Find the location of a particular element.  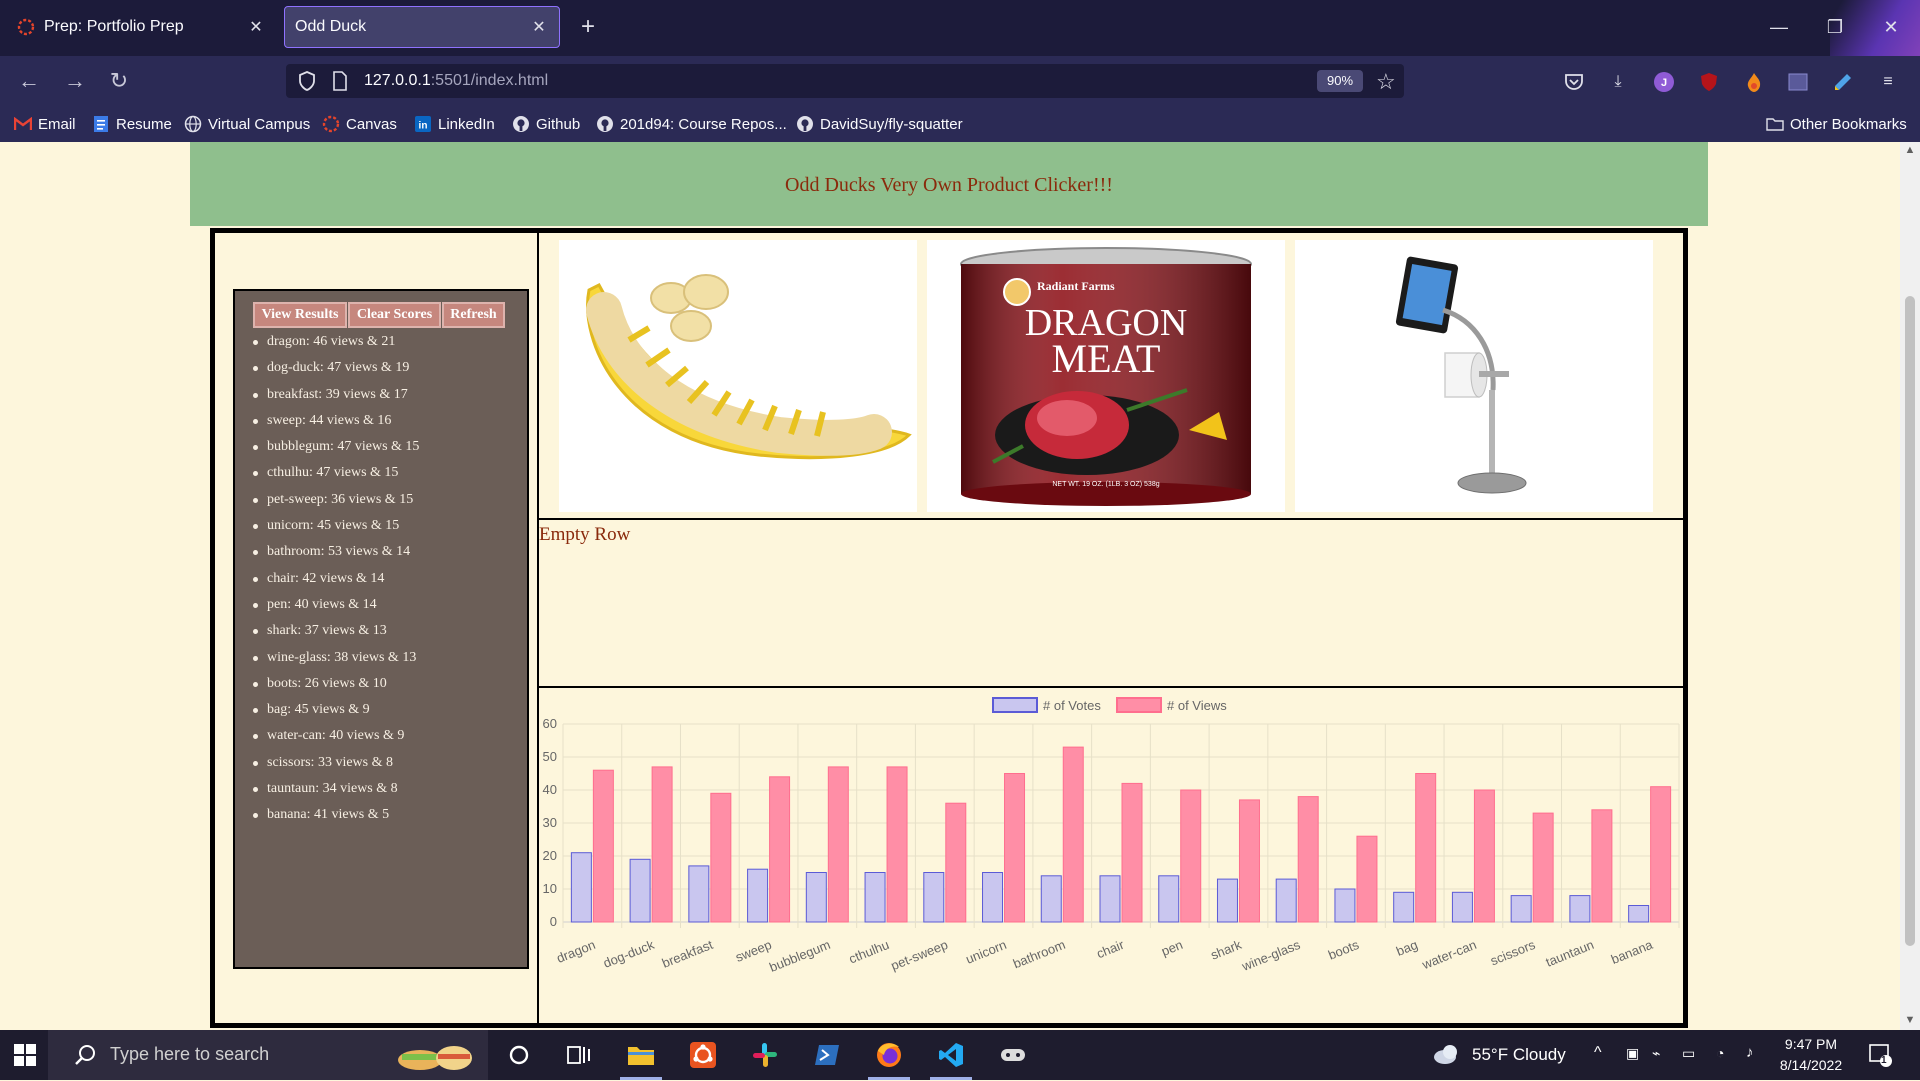

list-item: pen: 40 views & 14 is located at coordinates (336, 605).